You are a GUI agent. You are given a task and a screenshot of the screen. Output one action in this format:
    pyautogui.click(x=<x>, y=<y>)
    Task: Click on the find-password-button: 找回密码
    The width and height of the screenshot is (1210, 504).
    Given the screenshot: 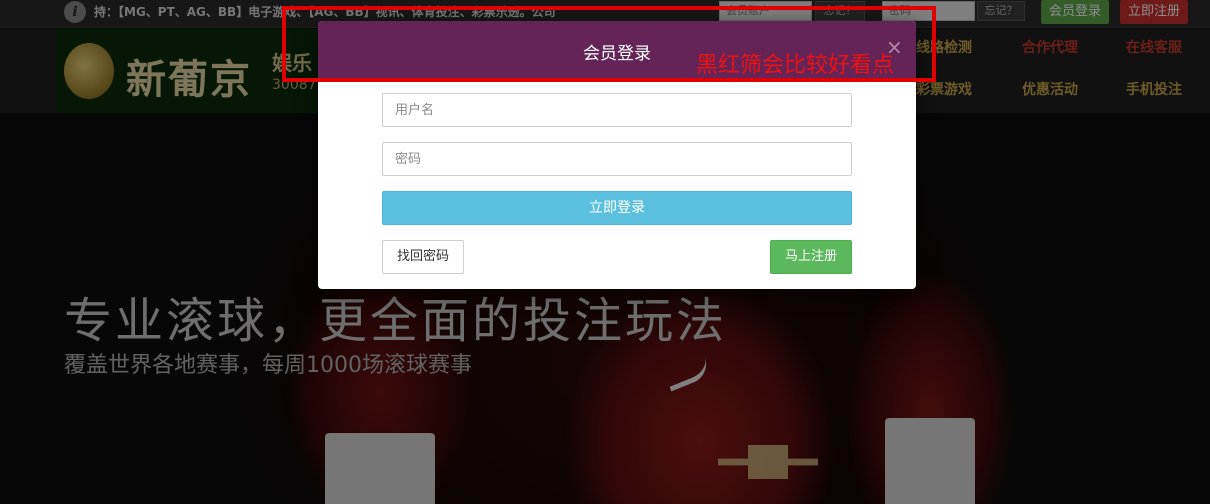 What is the action you would take?
    pyautogui.click(x=423, y=257)
    